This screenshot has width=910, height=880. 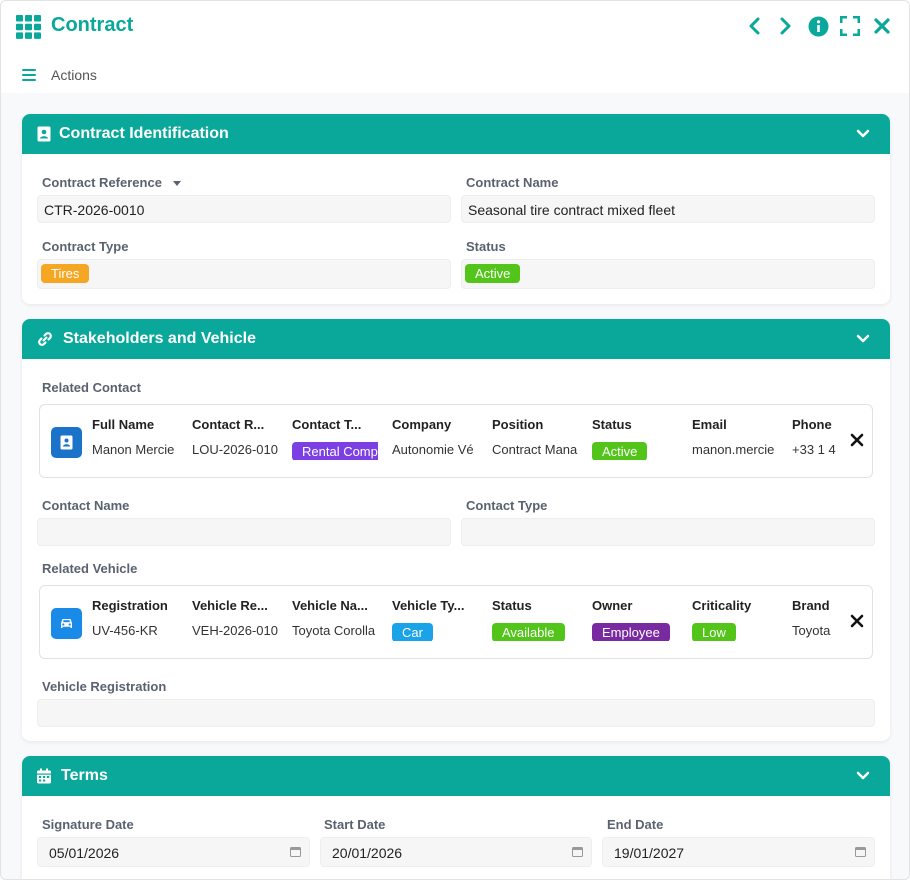 I want to click on contract-type-label: Contract Type, so click(x=85, y=246).